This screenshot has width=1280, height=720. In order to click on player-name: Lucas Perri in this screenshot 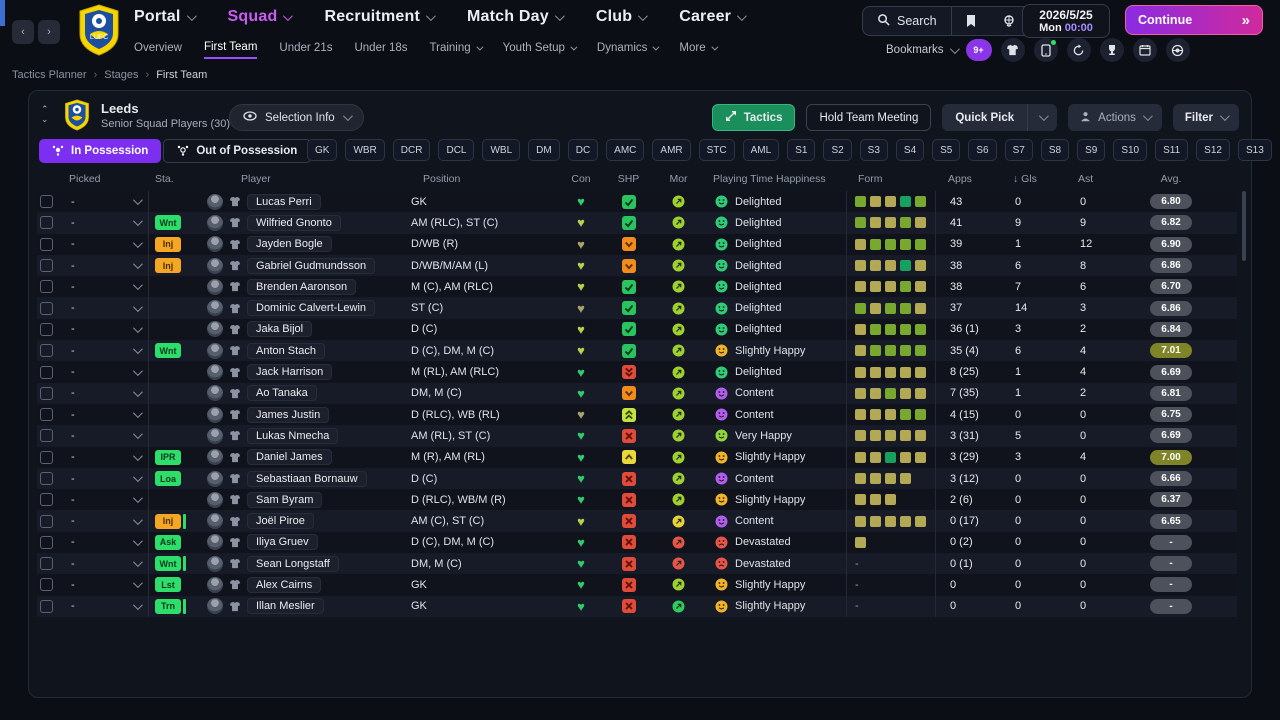, I will do `click(284, 201)`.